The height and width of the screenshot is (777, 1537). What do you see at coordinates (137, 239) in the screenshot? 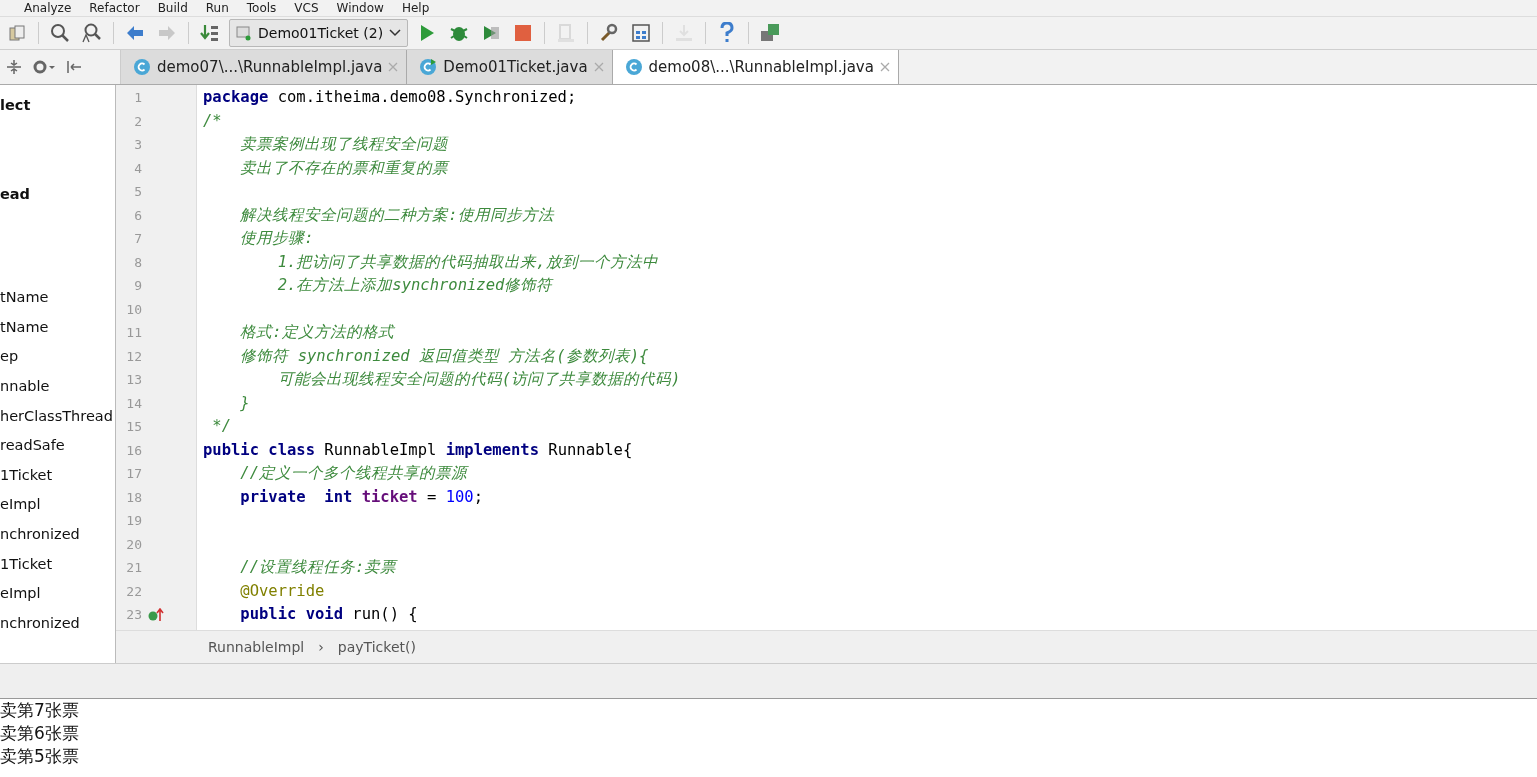
I see `line-number: 7` at bounding box center [137, 239].